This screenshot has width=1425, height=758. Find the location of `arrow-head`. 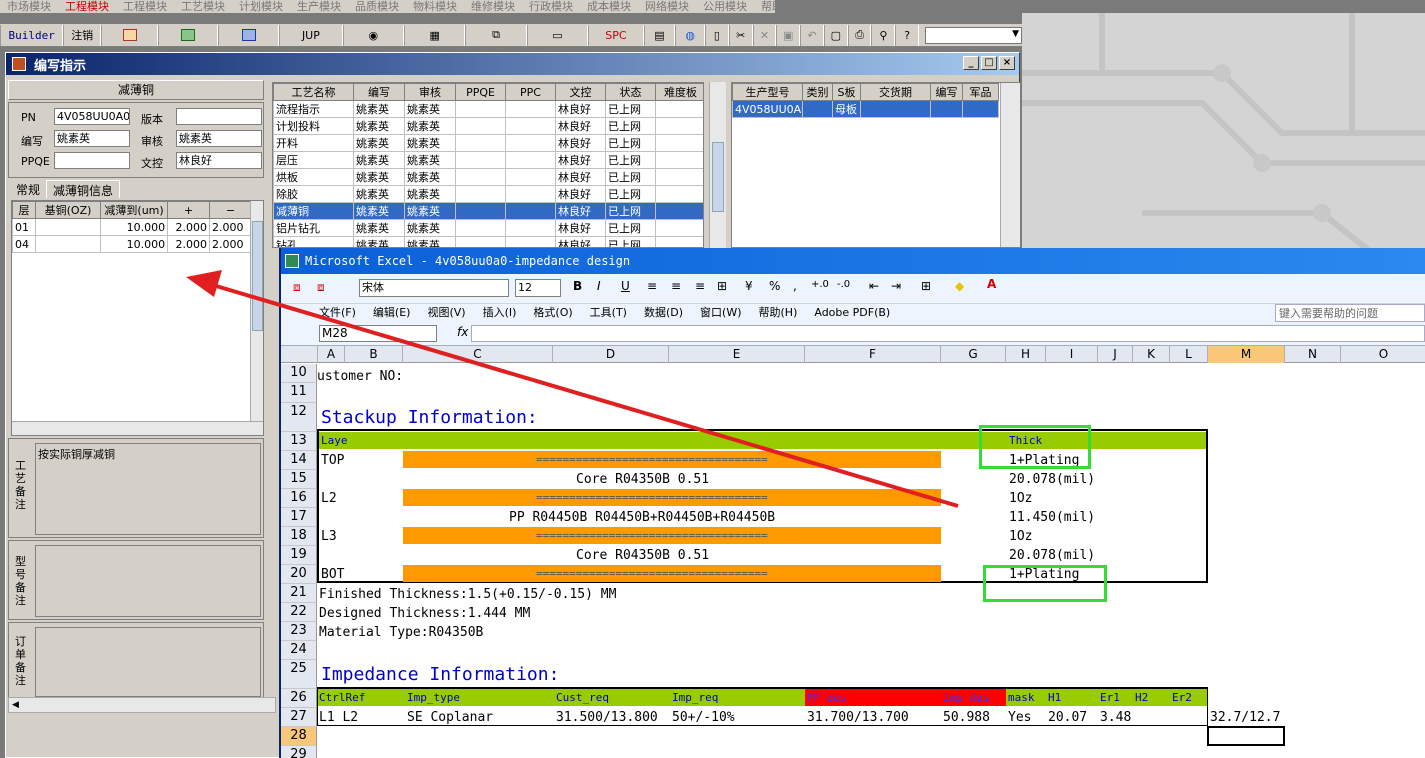

arrow-head is located at coordinates (204, 283).